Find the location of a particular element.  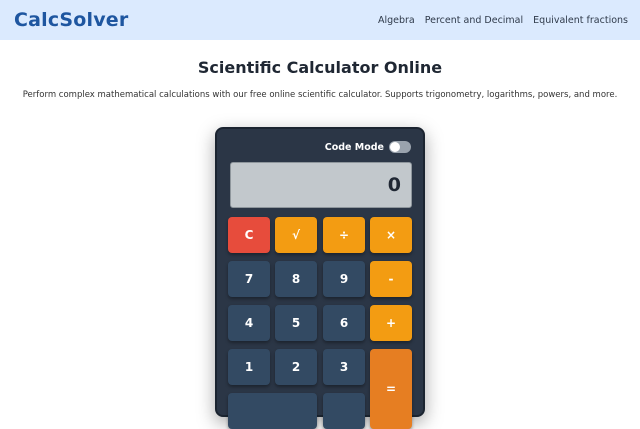

digit-2-button: 2 is located at coordinates (296, 367).